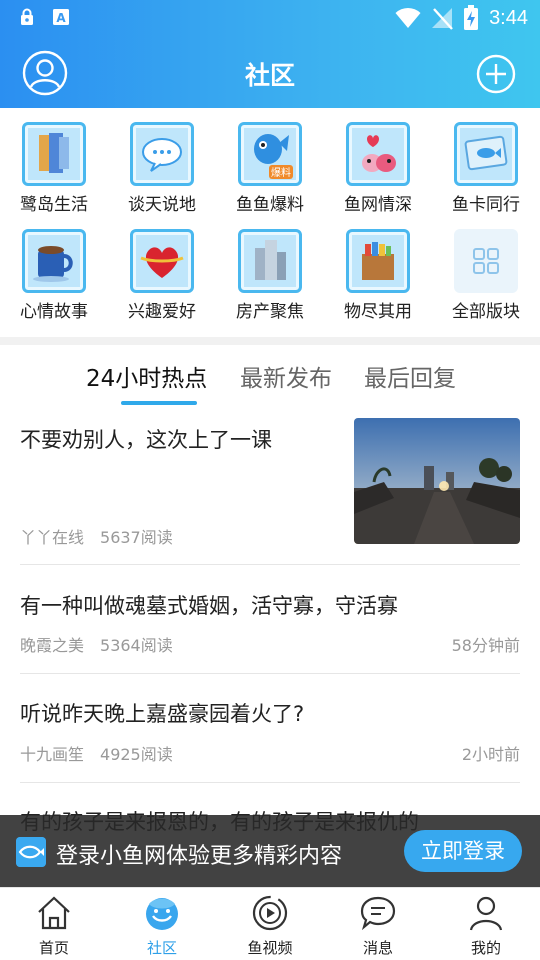  I want to click on navigation-bar: 社区, so click(270, 72).